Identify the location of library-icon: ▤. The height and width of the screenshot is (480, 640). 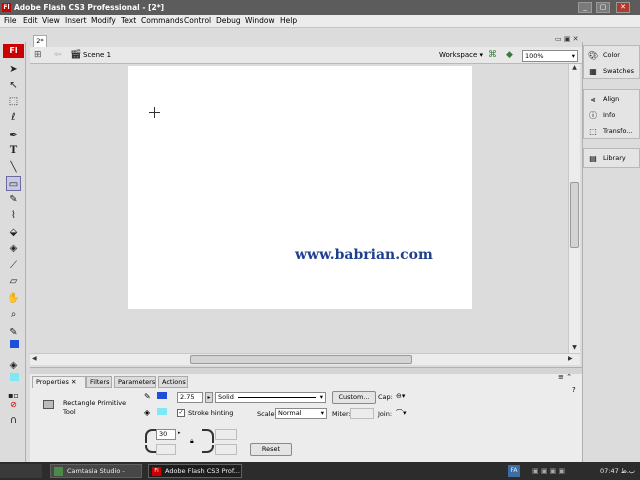
(593, 158).